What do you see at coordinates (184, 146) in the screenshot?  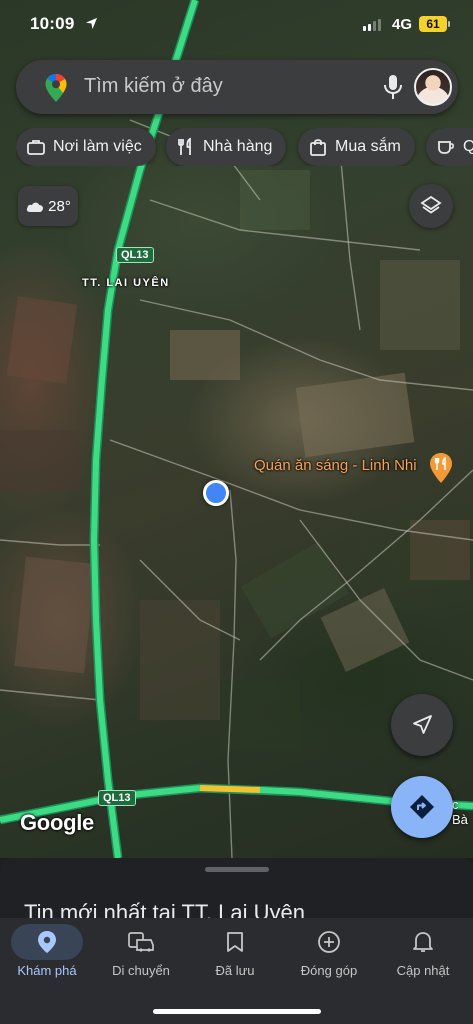 I see `fork-knife-icon` at bounding box center [184, 146].